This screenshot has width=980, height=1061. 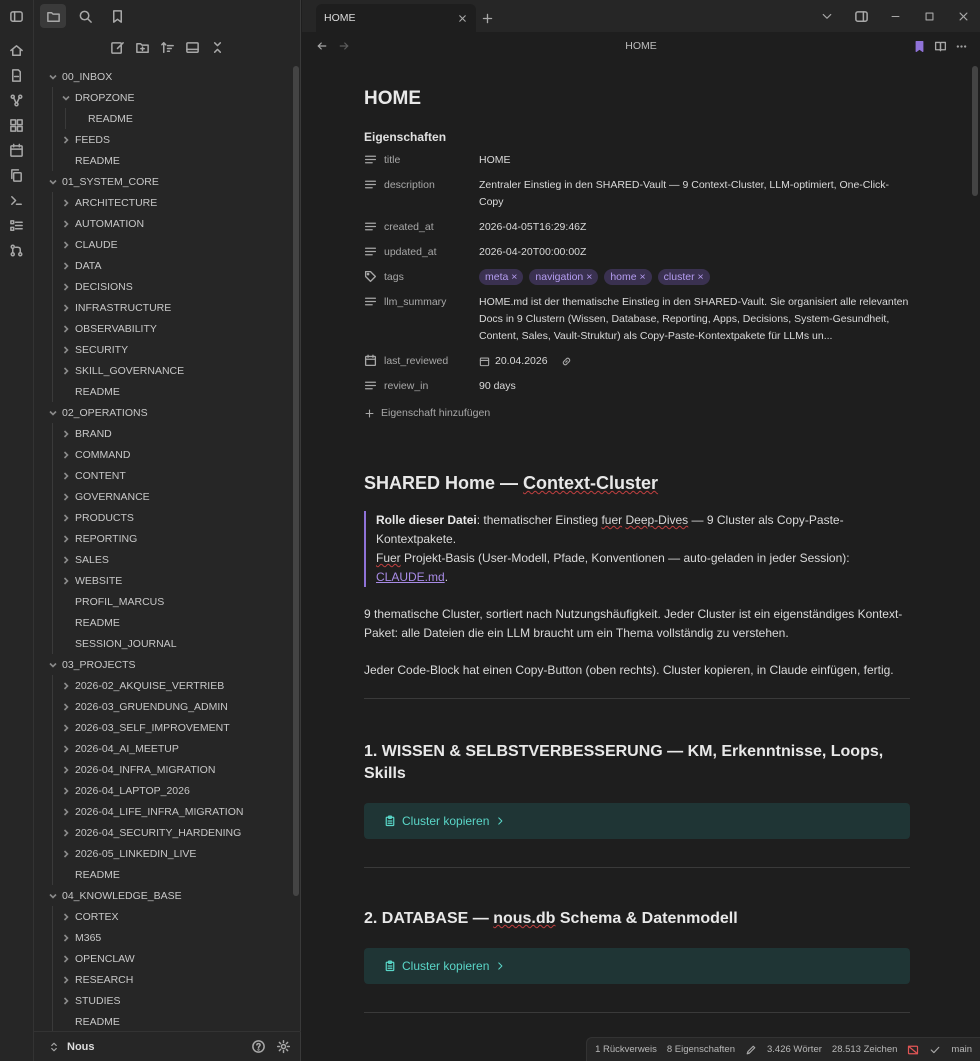 I want to click on folder-item: STUDIES, so click(x=164, y=1000).